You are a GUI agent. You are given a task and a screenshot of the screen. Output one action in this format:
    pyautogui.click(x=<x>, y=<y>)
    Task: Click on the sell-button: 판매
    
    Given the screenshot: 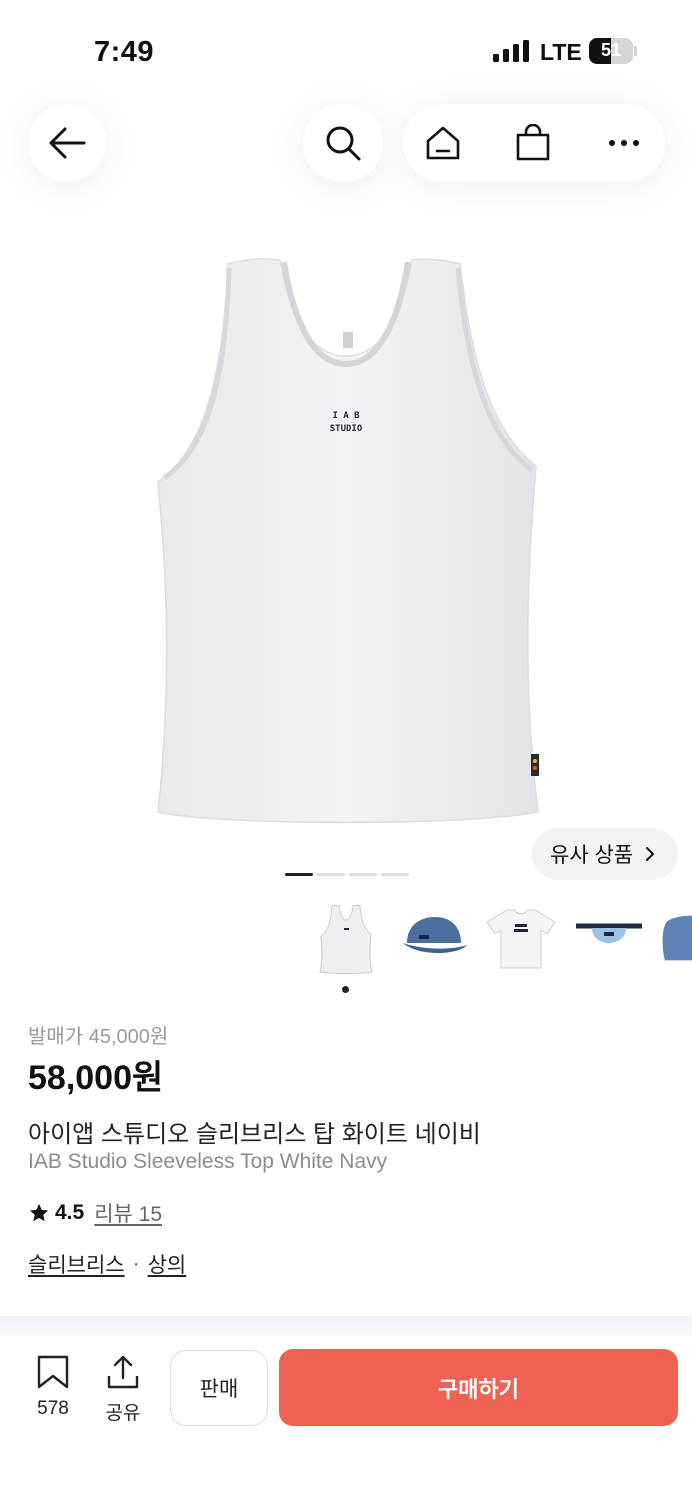 What is the action you would take?
    pyautogui.click(x=219, y=1388)
    